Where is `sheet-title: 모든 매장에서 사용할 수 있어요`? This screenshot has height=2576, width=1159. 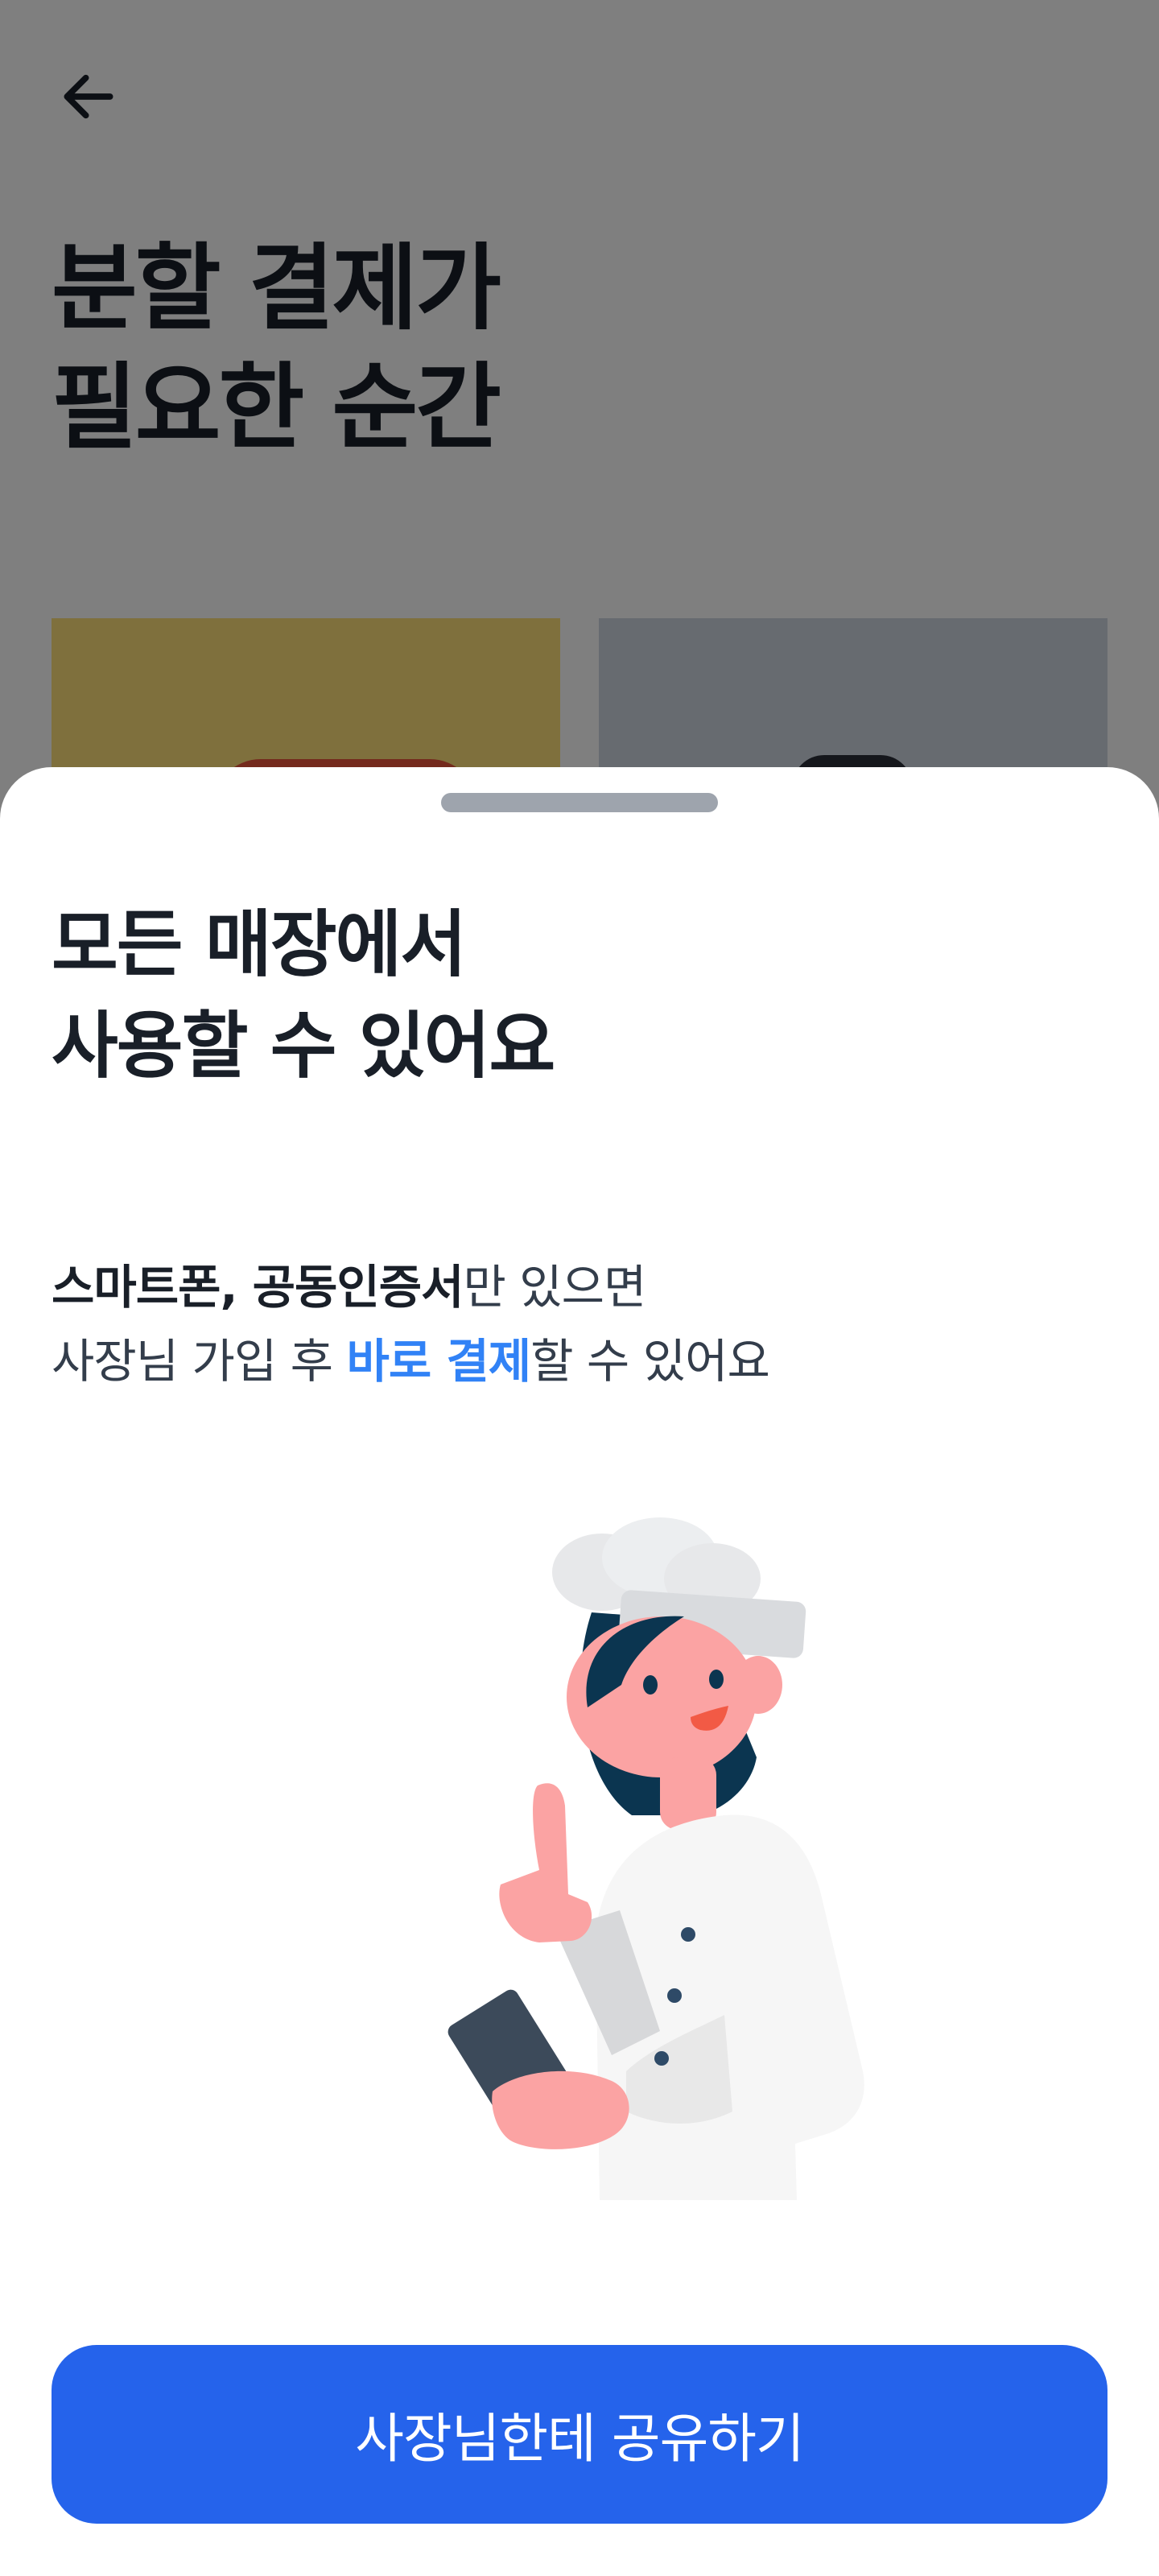
sheet-title: 모든 매장에서 사용할 수 있어요 is located at coordinates (303, 995).